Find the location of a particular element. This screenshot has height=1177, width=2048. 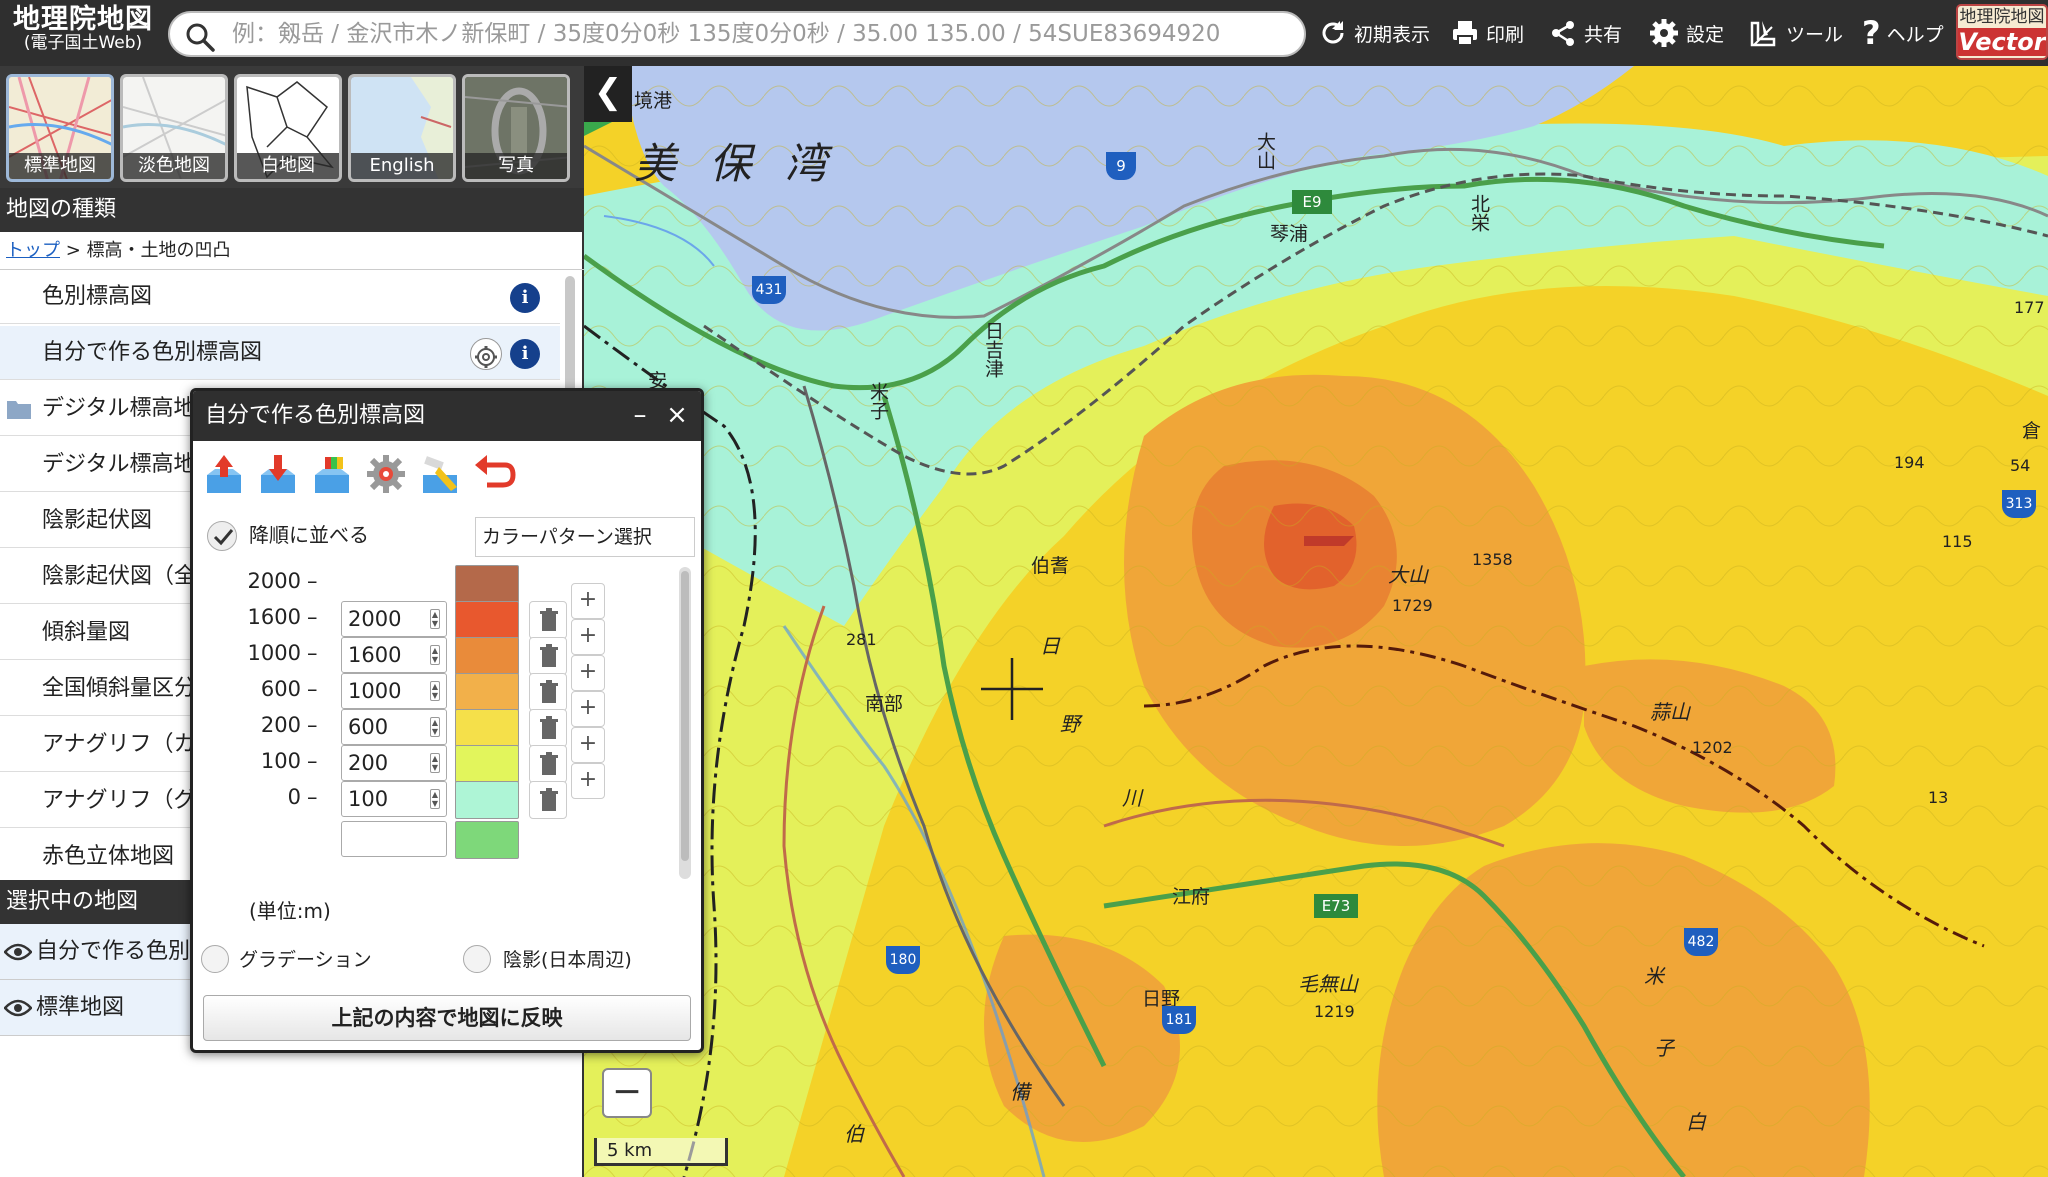

layer-item-color-elevation: 色別標高図 i is located at coordinates (280, 297).